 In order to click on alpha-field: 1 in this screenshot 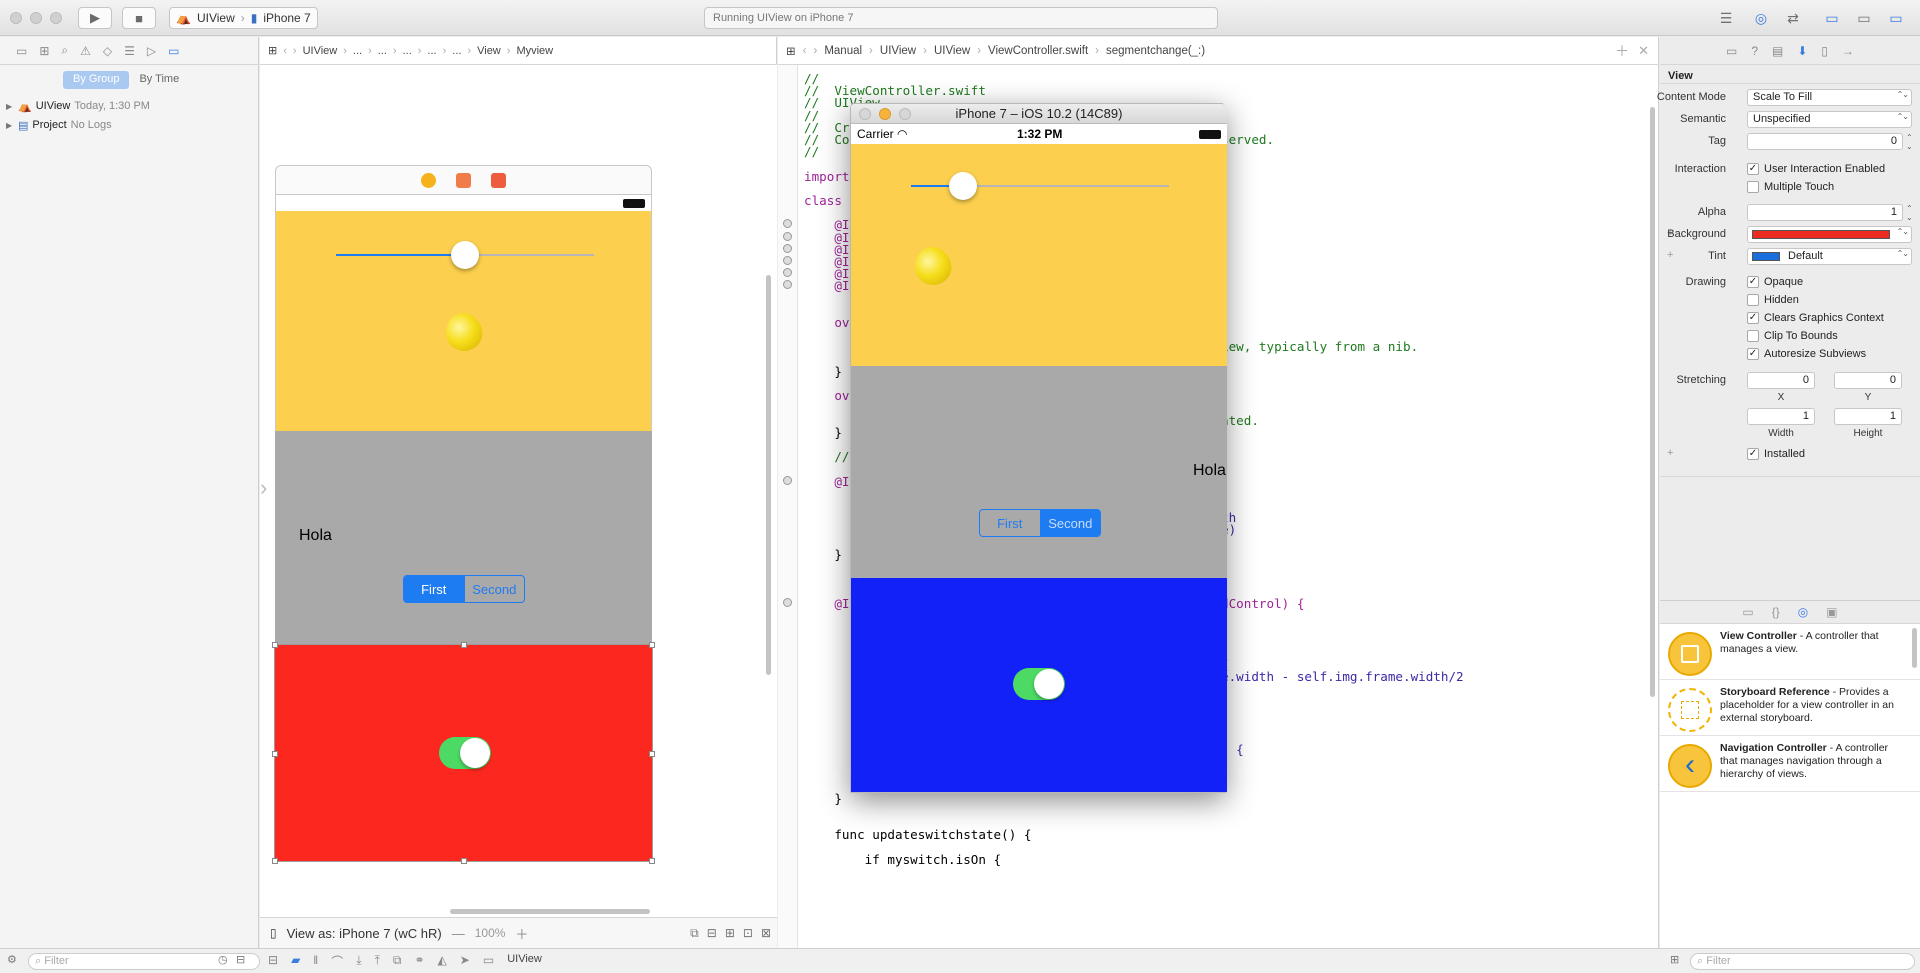, I will do `click(1825, 212)`.